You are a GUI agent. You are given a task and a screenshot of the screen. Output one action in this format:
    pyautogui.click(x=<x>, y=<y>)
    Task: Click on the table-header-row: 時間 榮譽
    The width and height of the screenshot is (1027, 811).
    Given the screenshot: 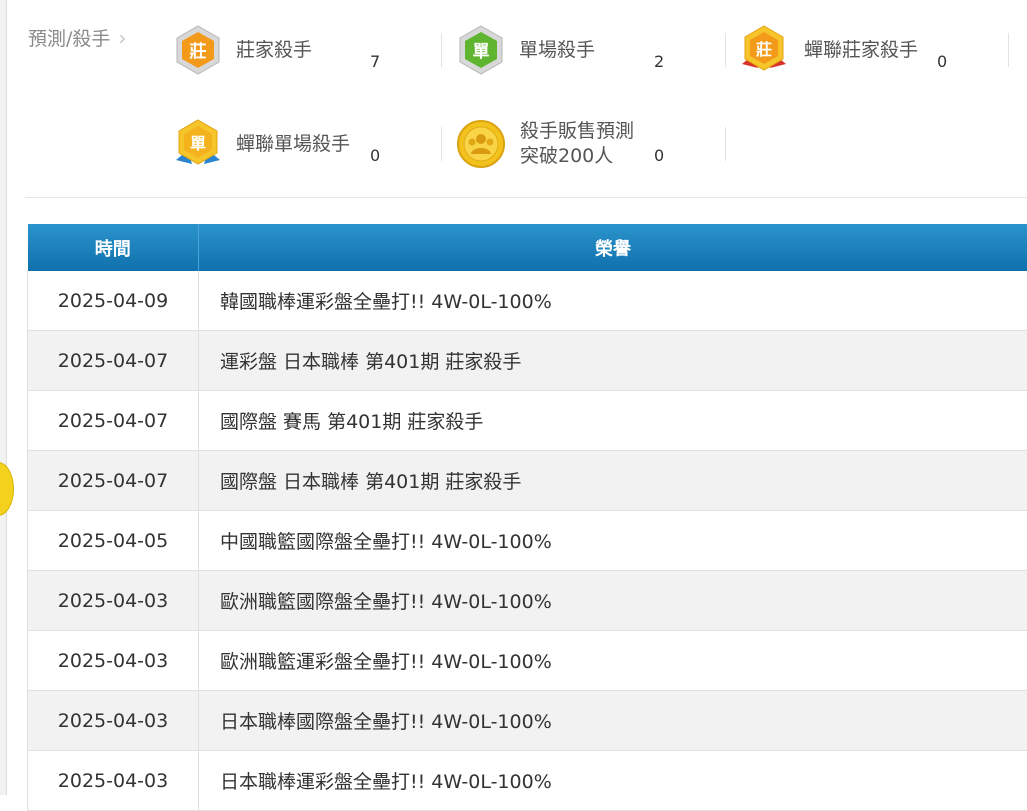 What is the action you would take?
    pyautogui.click(x=527, y=247)
    